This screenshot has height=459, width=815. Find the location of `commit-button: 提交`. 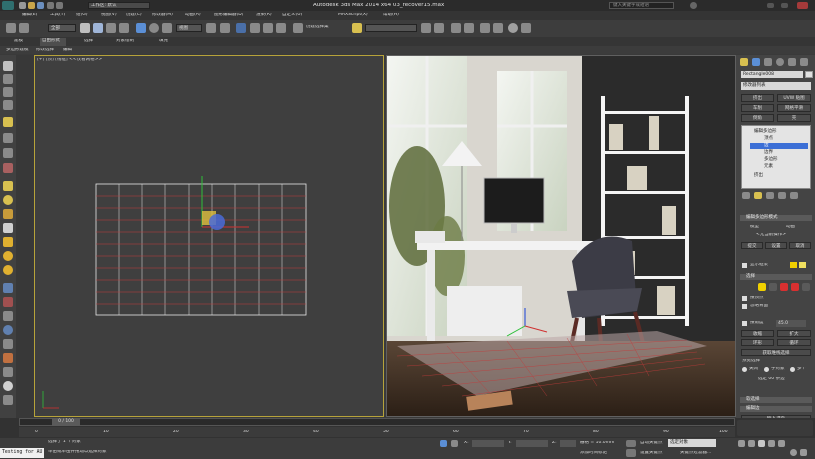

commit-button: 提交 is located at coordinates (752, 245).